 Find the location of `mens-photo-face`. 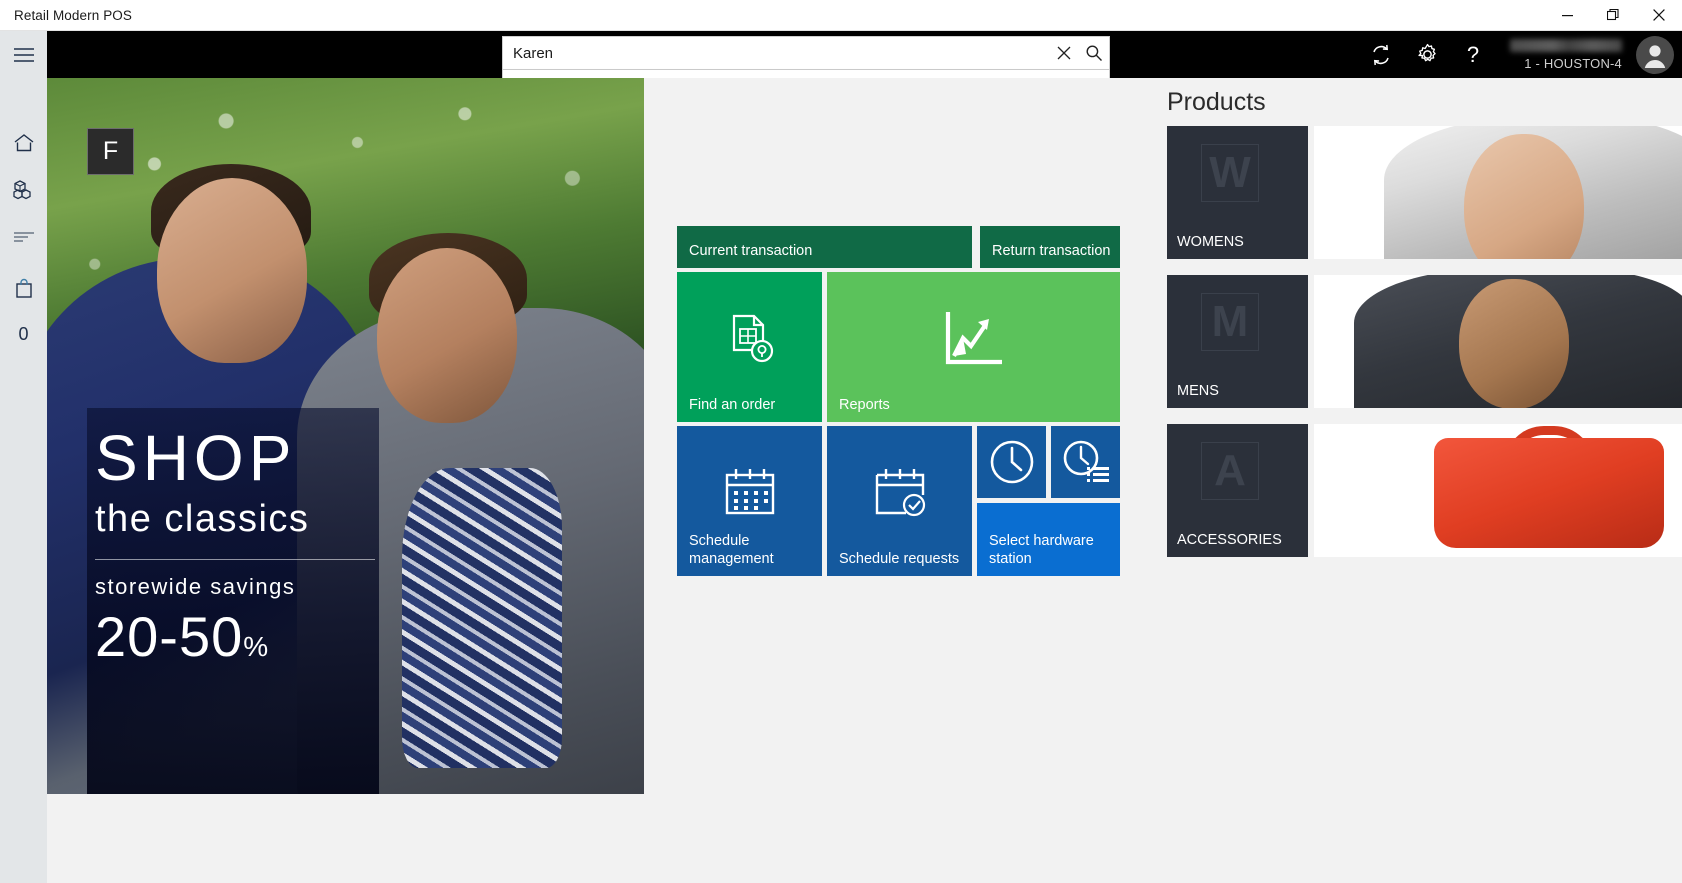

mens-photo-face is located at coordinates (1514, 343).